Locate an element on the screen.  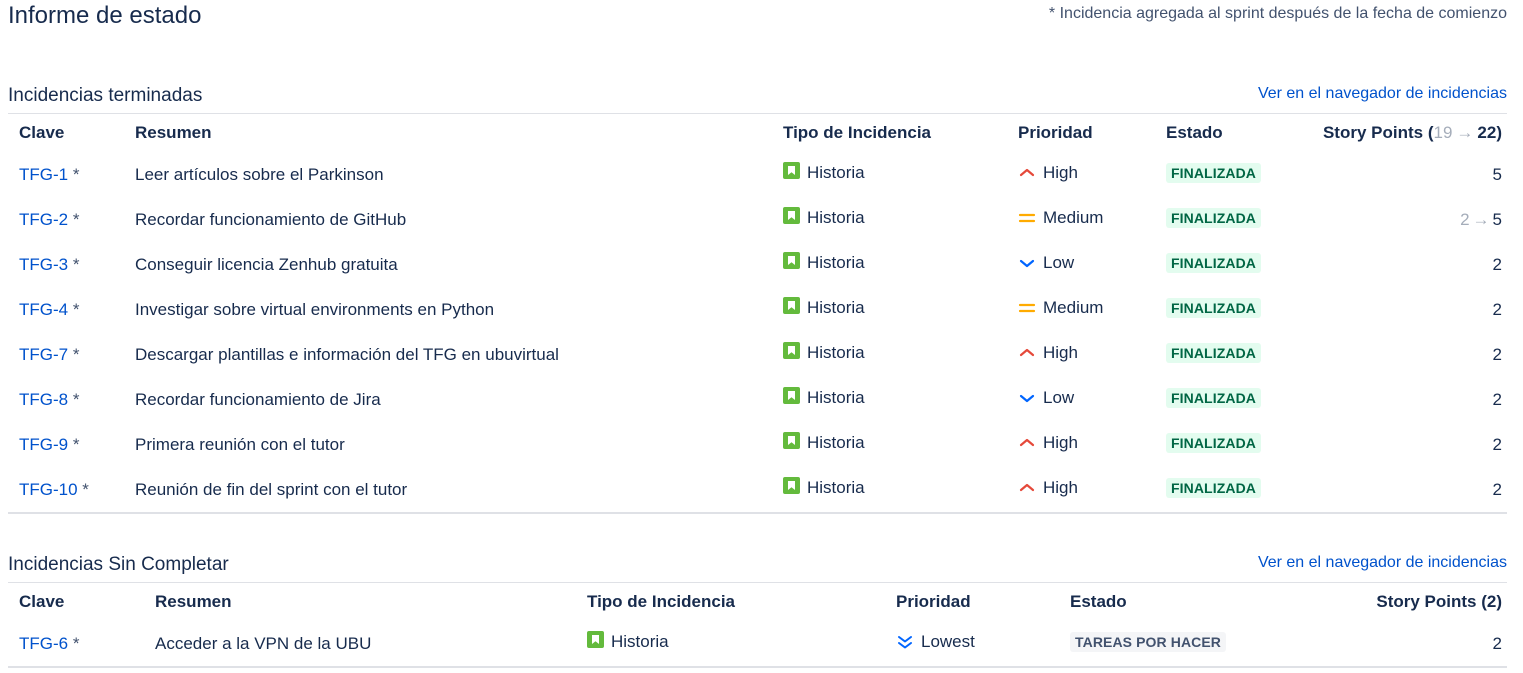
issue-key-link: TFG-9 is located at coordinates (43, 444).